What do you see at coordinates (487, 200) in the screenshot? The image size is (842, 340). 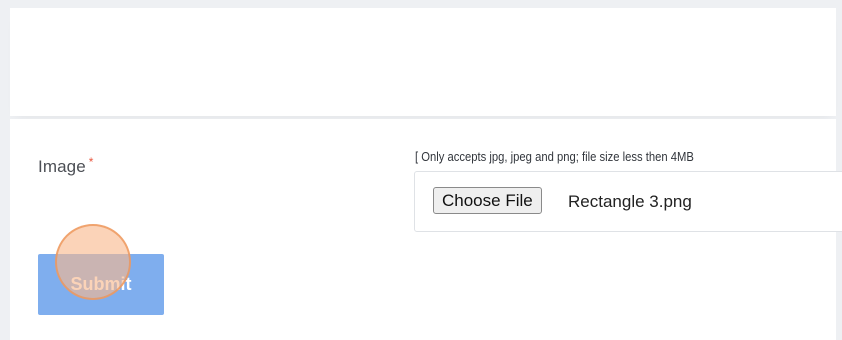 I see `choose-file-button: Choose File` at bounding box center [487, 200].